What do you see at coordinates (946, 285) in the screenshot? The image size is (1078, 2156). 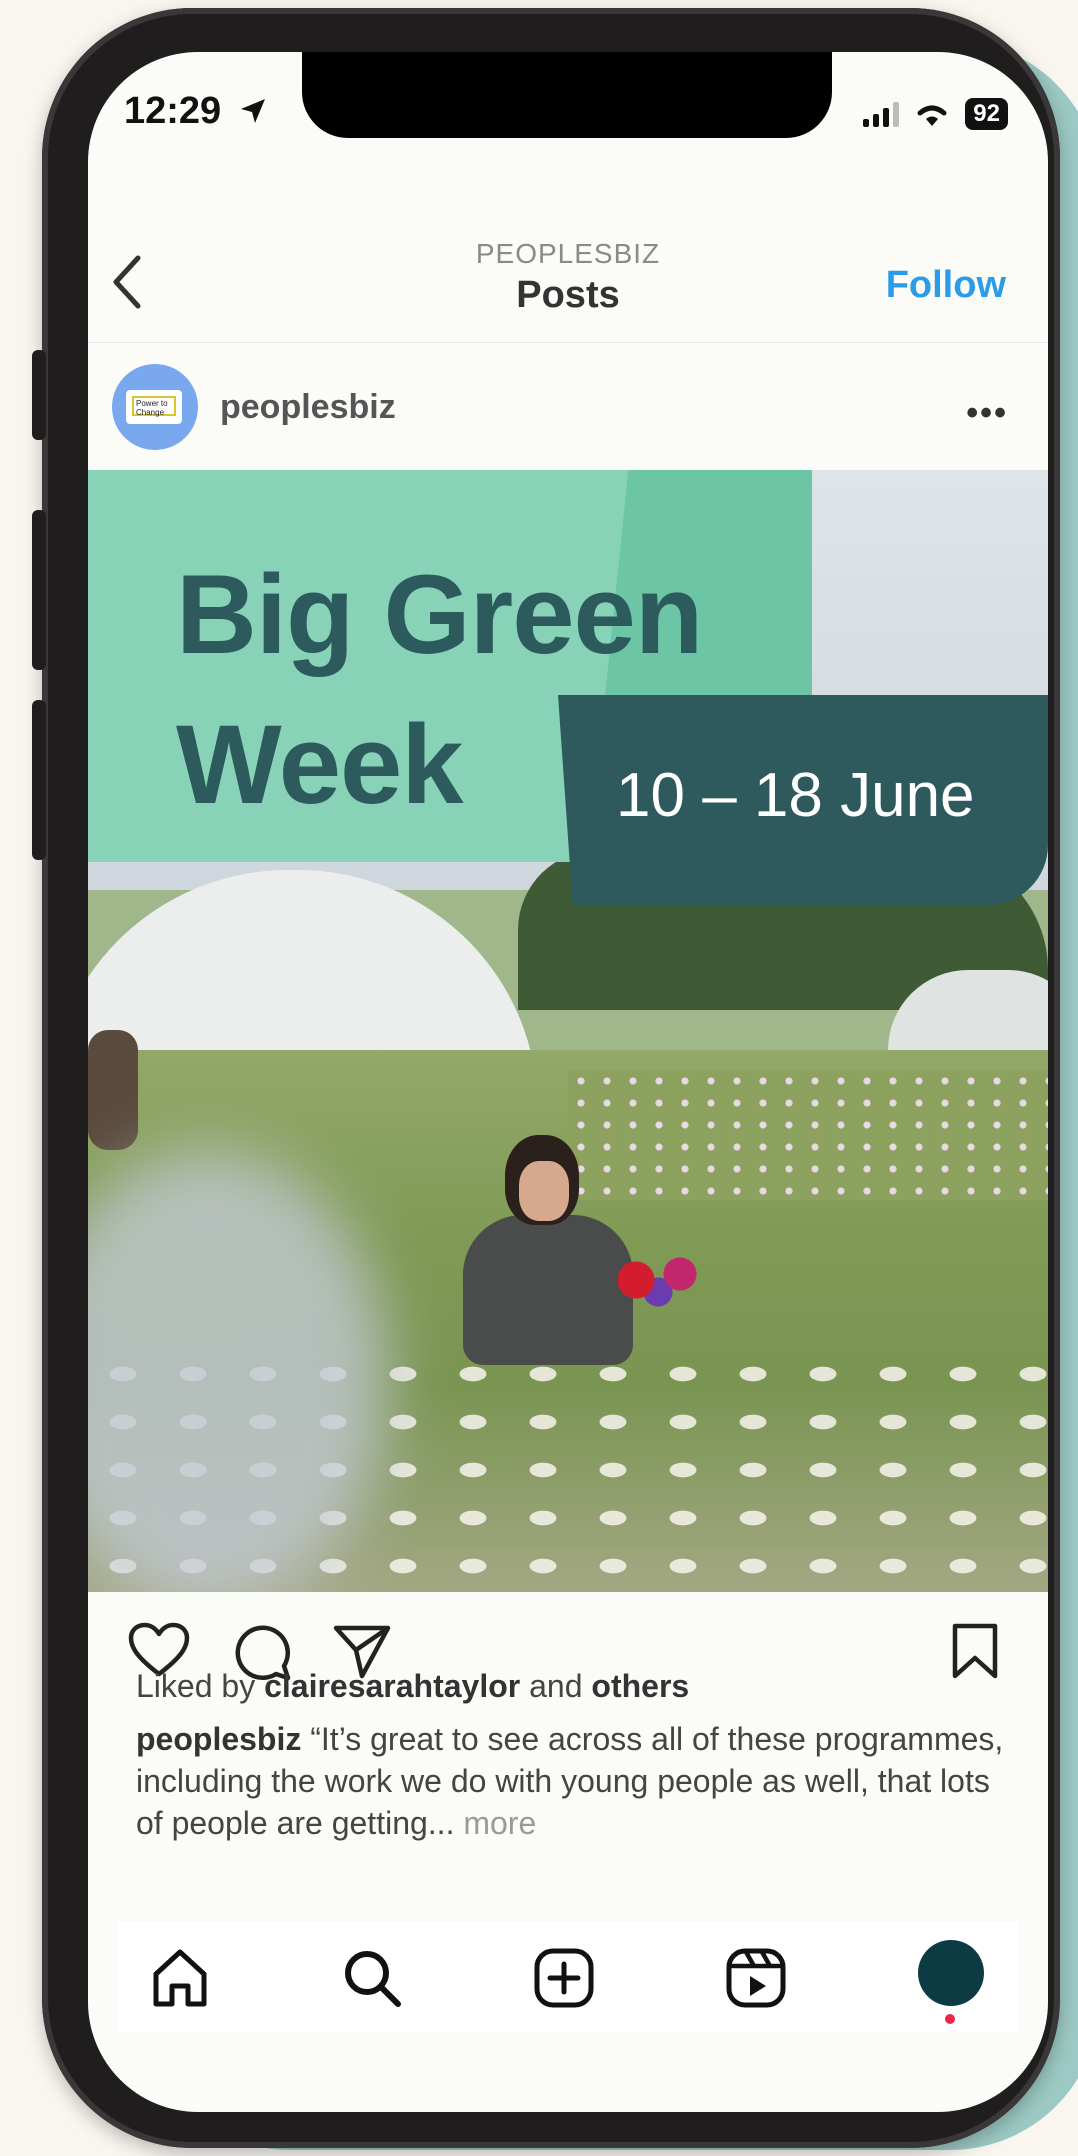 I see `follow-button: Follow` at bounding box center [946, 285].